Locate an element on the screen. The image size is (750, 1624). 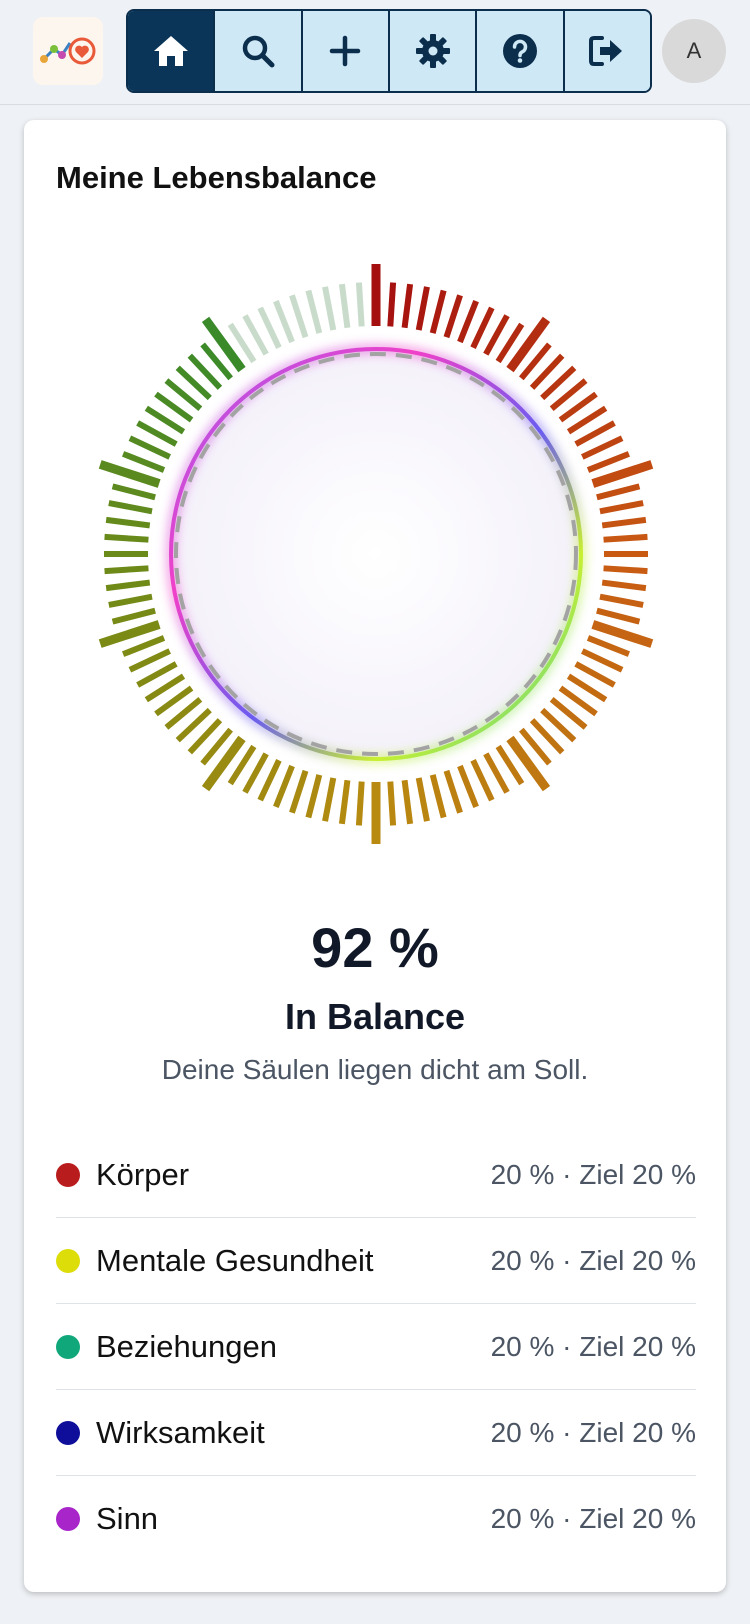
nav-home-button is located at coordinates (172, 51).